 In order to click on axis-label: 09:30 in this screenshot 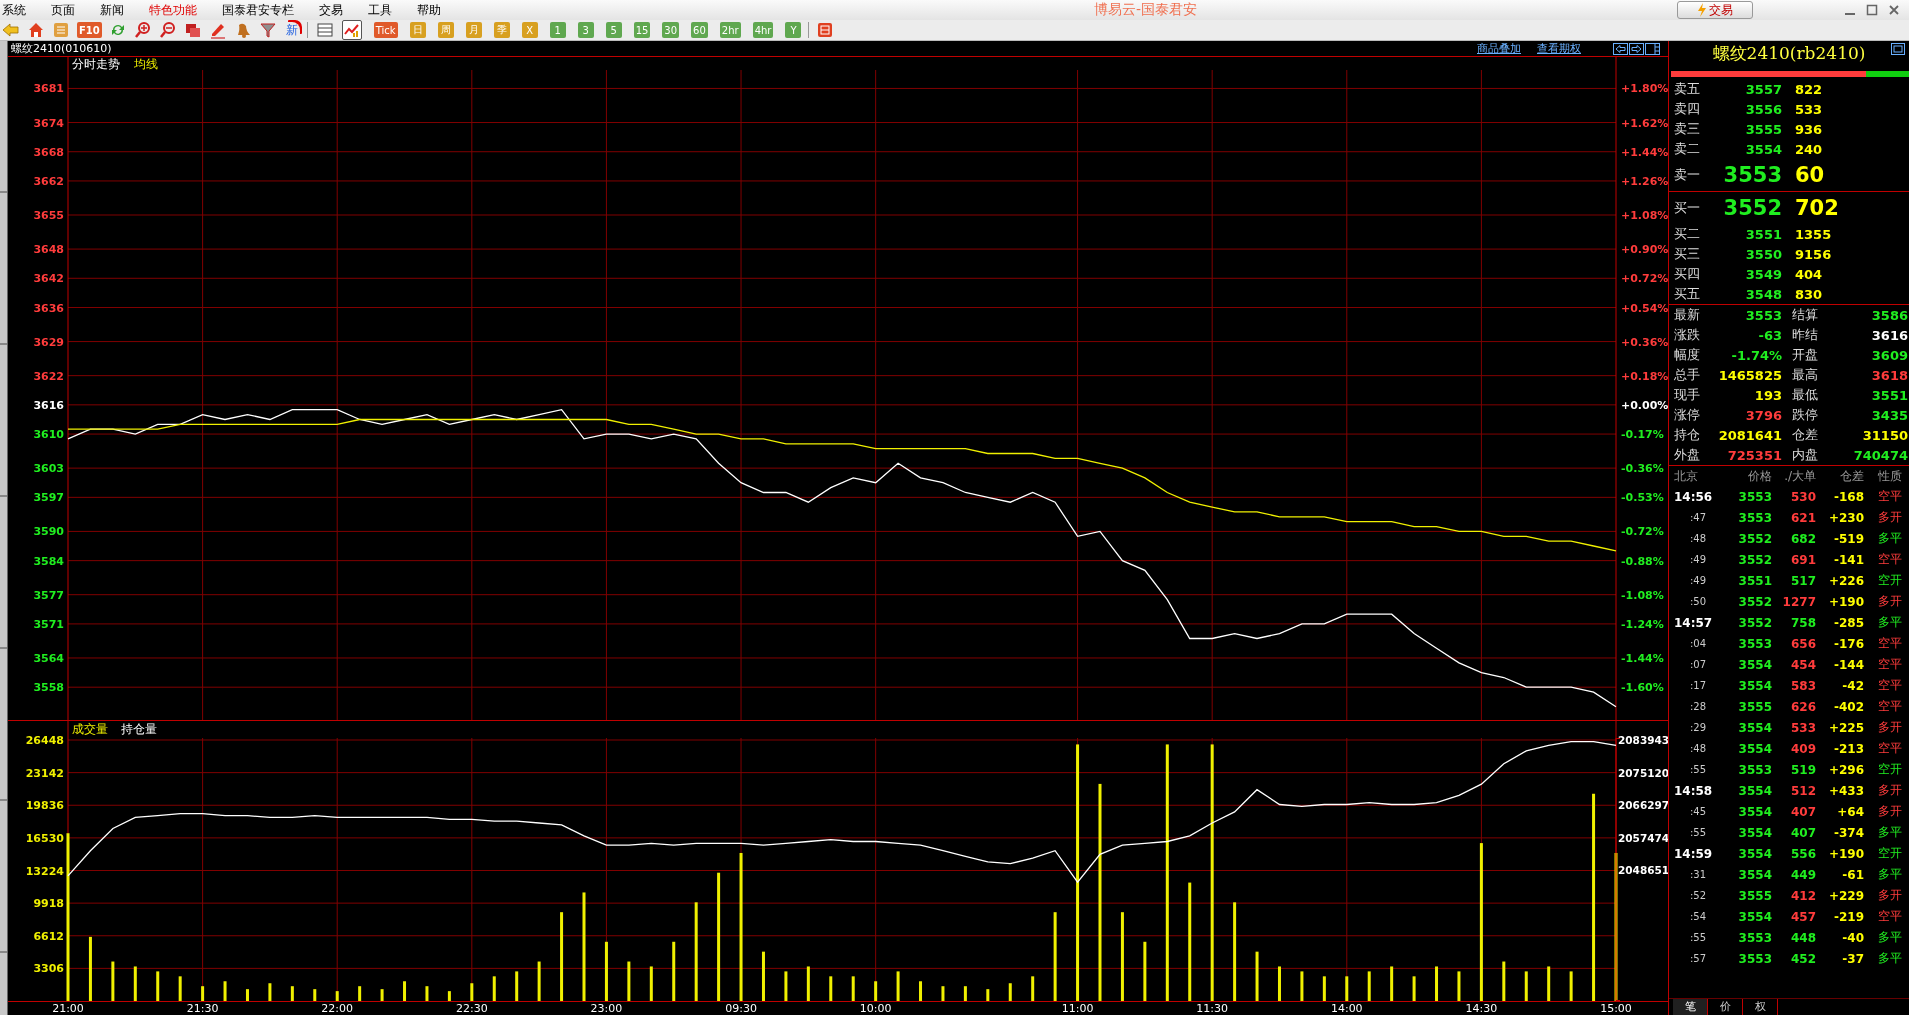, I will do `click(741, 1008)`.